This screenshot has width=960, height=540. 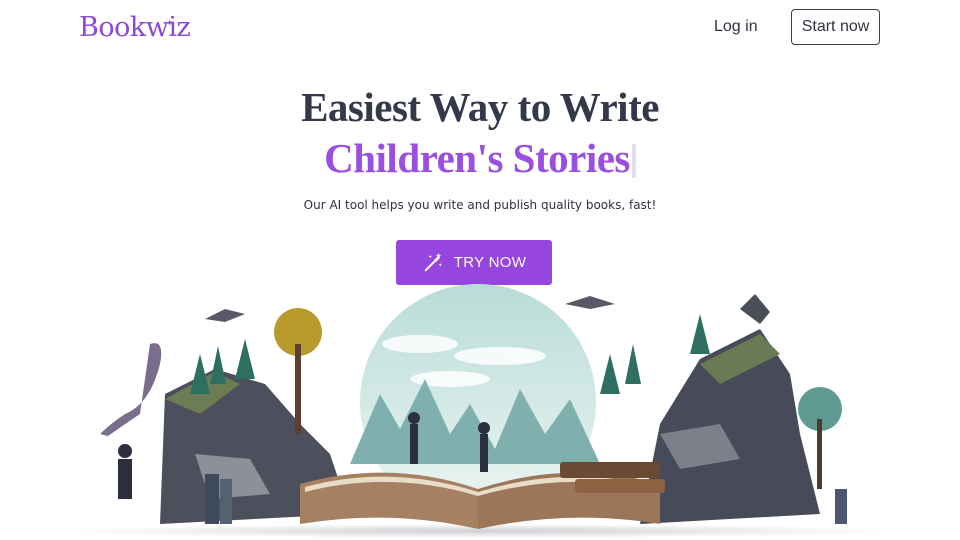 What do you see at coordinates (633, 161) in the screenshot?
I see `typing-caret` at bounding box center [633, 161].